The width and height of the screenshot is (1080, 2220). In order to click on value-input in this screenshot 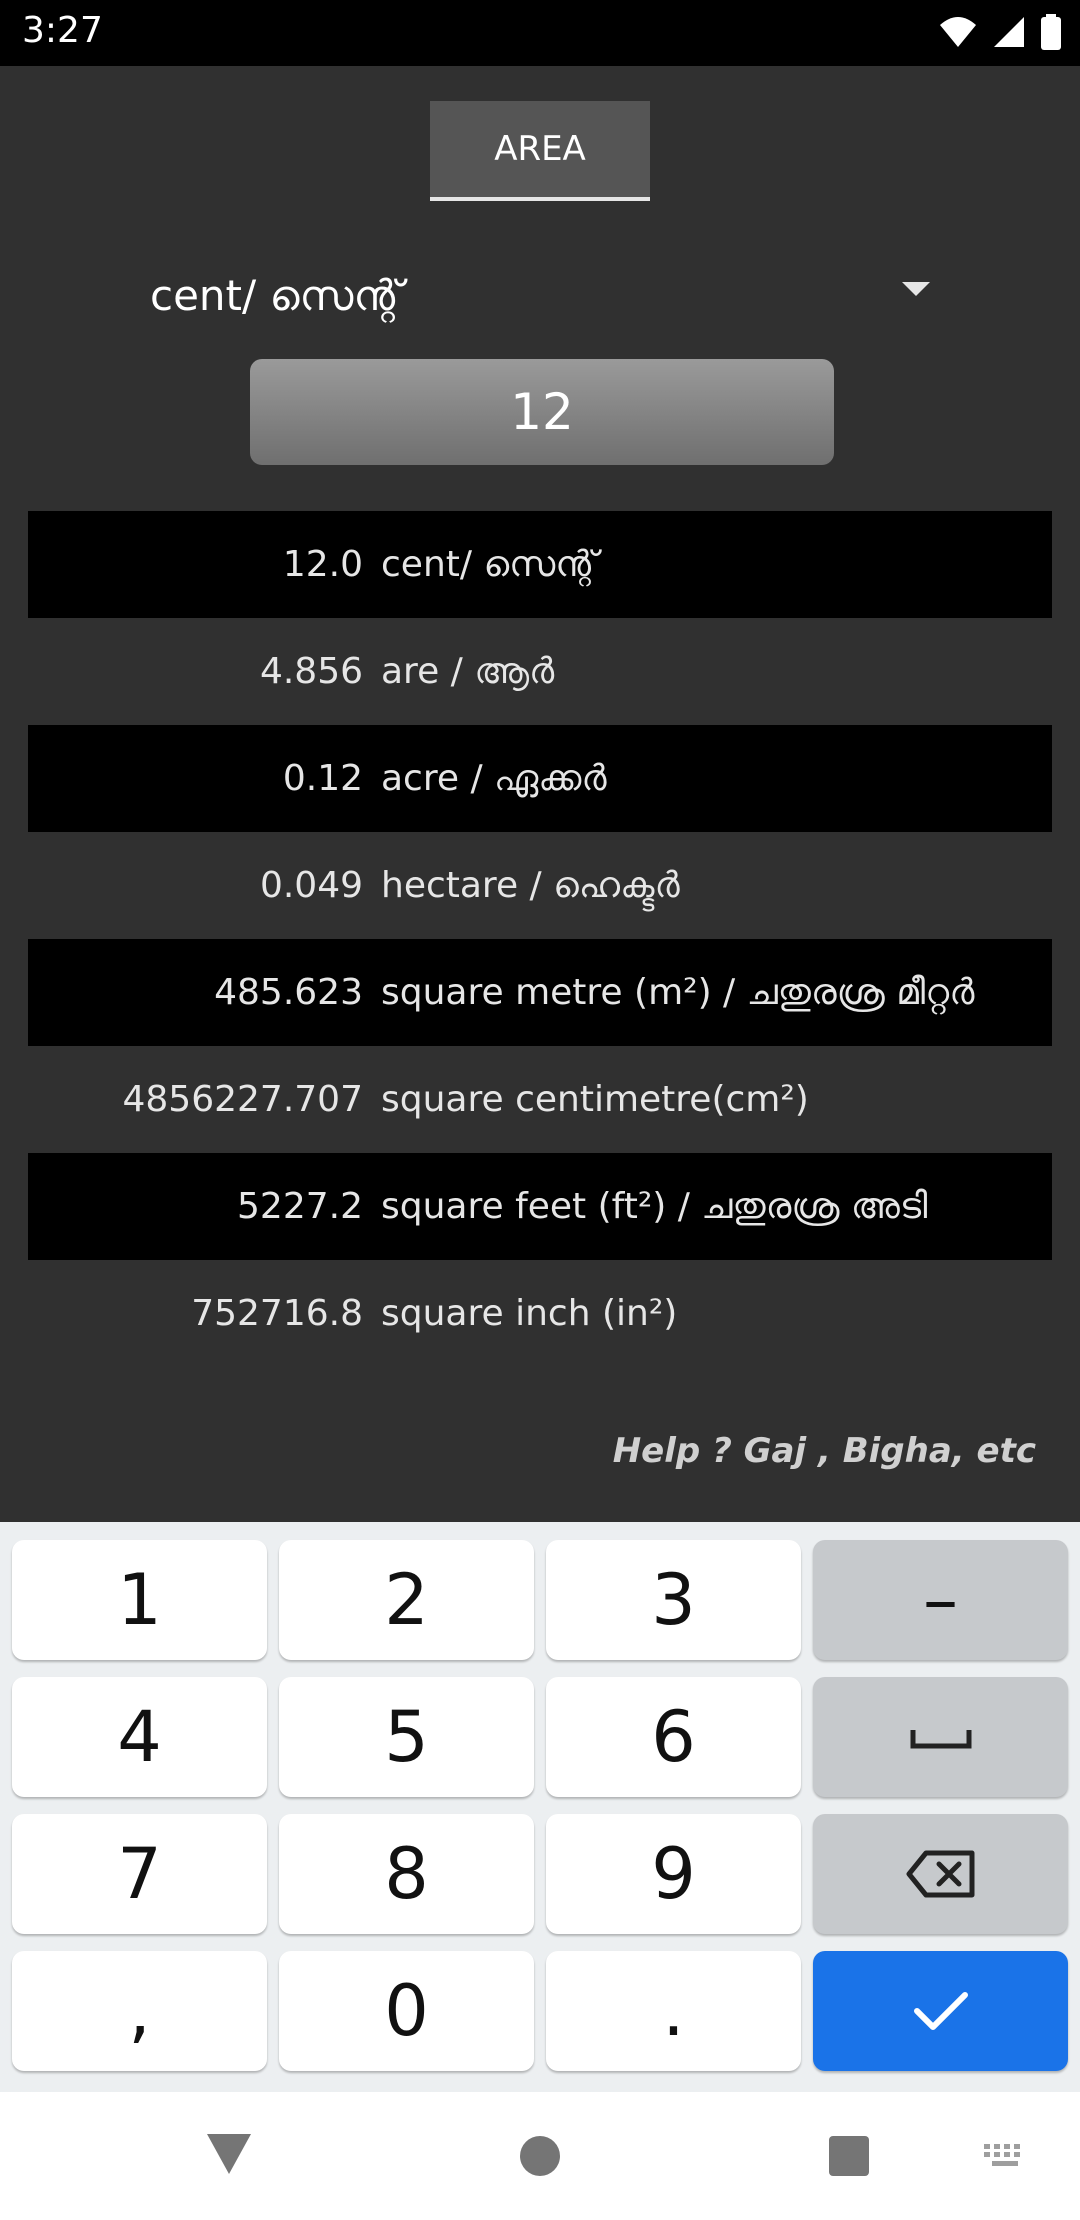, I will do `click(542, 412)`.